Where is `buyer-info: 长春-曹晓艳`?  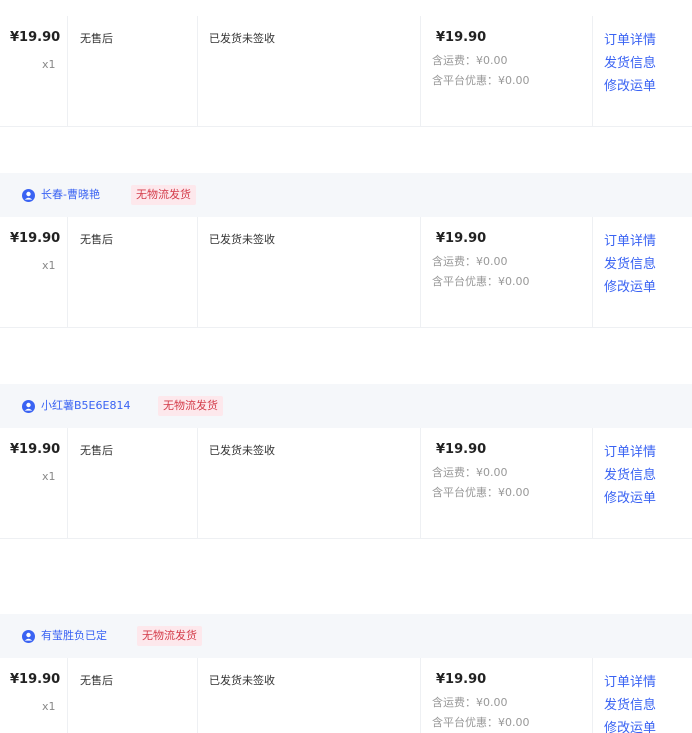
buyer-info: 长春-曹晓艳 is located at coordinates (61, 195).